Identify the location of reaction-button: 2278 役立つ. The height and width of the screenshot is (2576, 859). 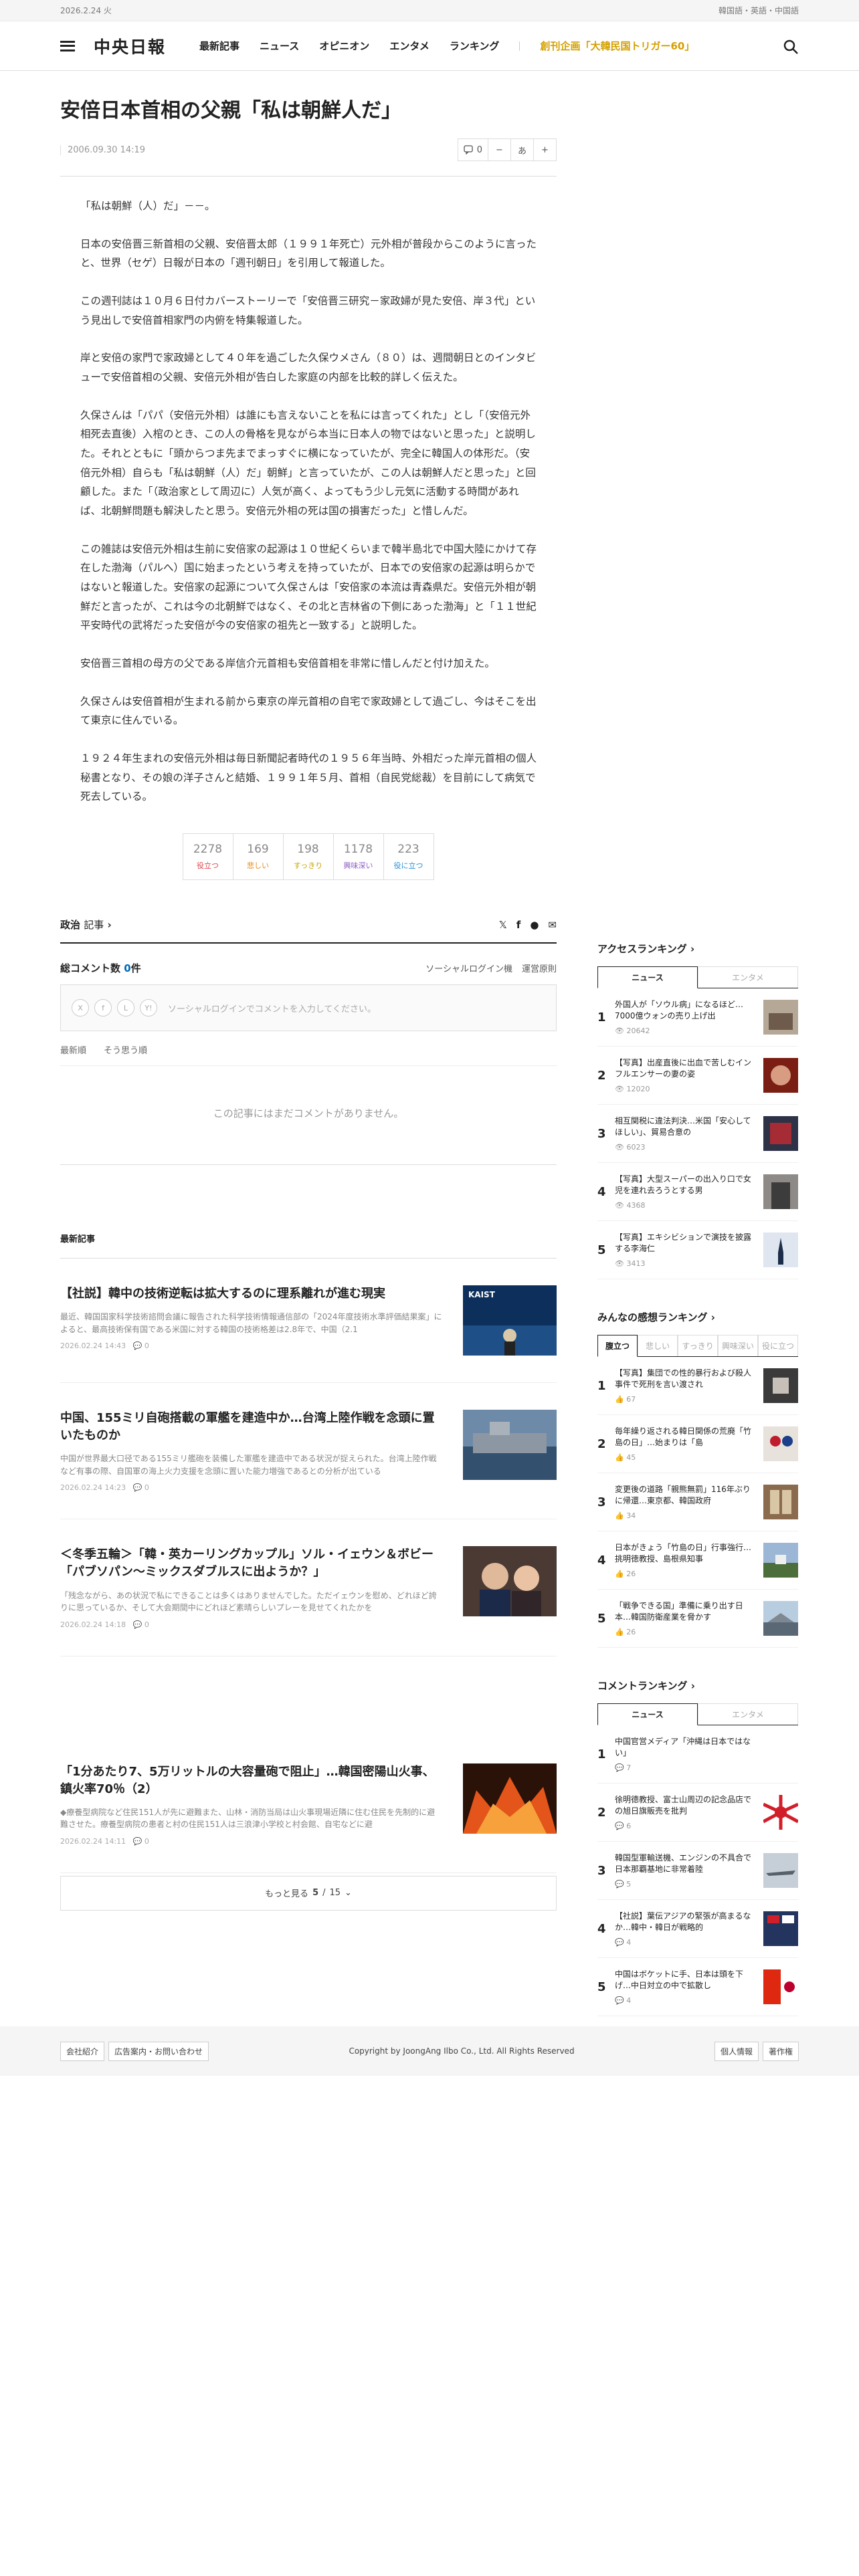
(207, 857).